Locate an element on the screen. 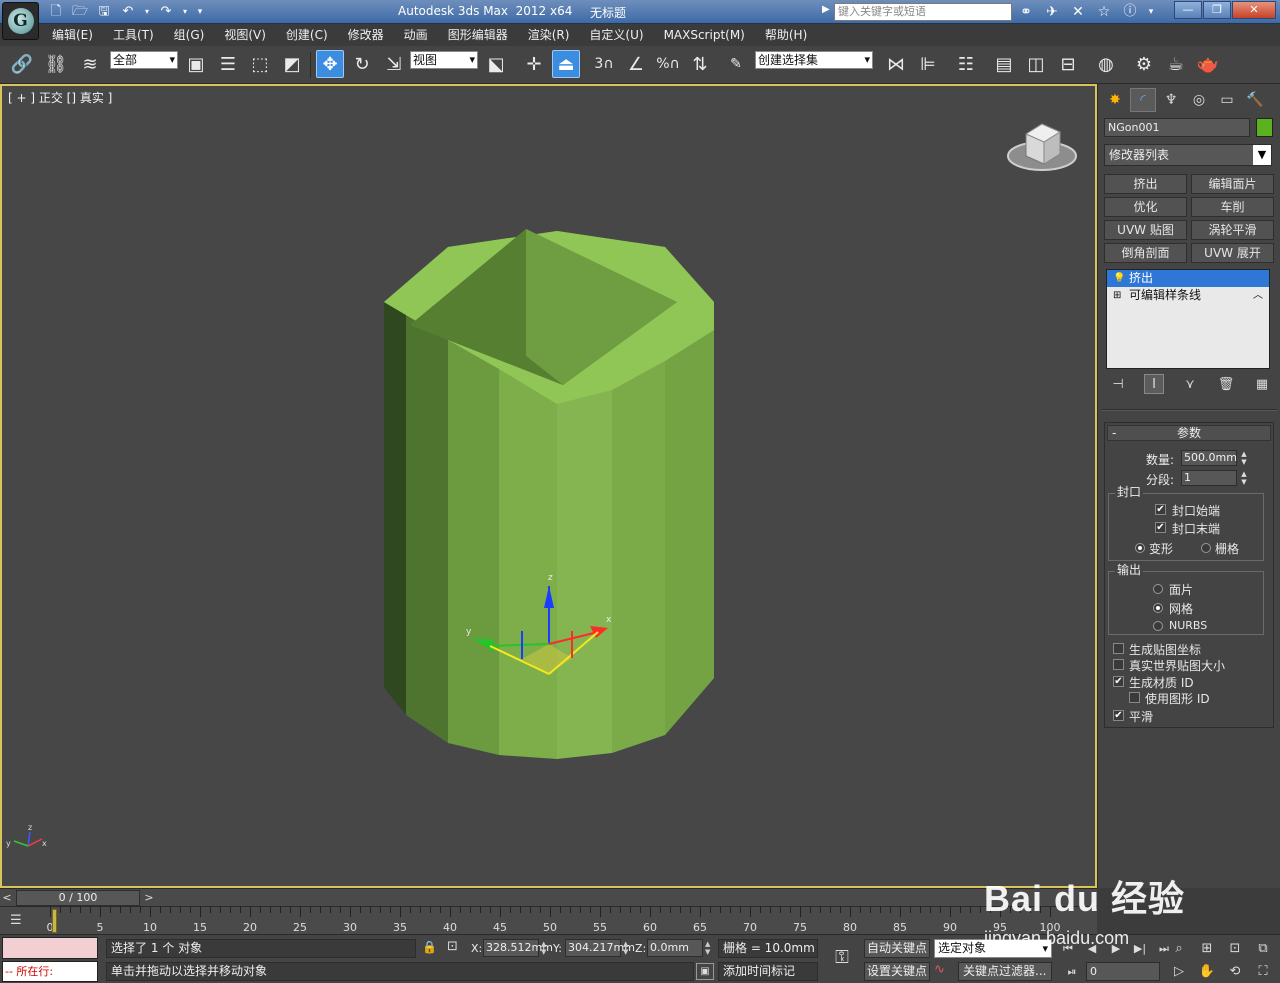 This screenshot has height=983, width=1280. stack-item-extrude: 💡 挤出 is located at coordinates (1188, 278).